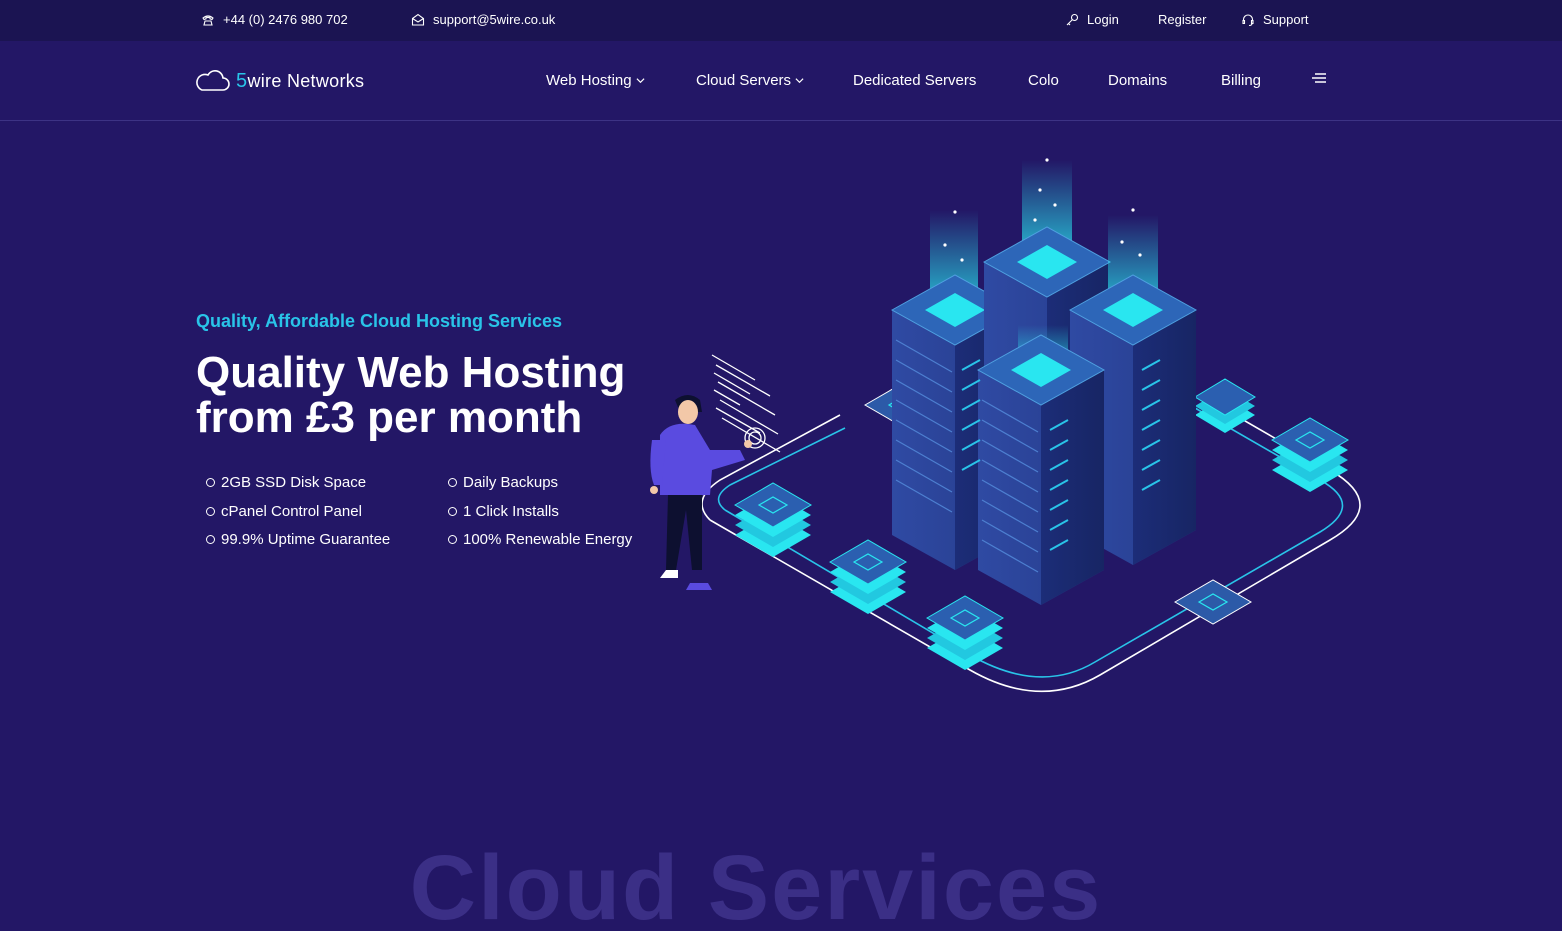  Describe the element at coordinates (511, 482) in the screenshot. I see `feature-text: Daily Backups` at that location.